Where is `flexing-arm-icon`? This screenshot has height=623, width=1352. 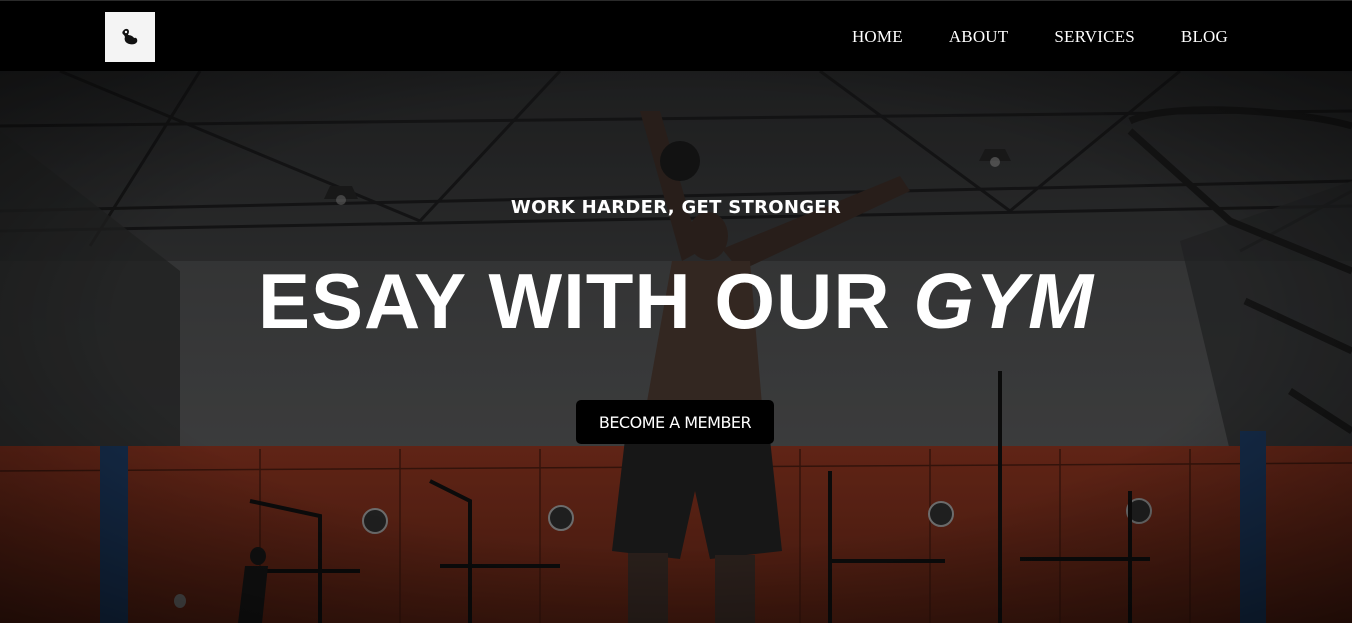 flexing-arm-icon is located at coordinates (130, 36).